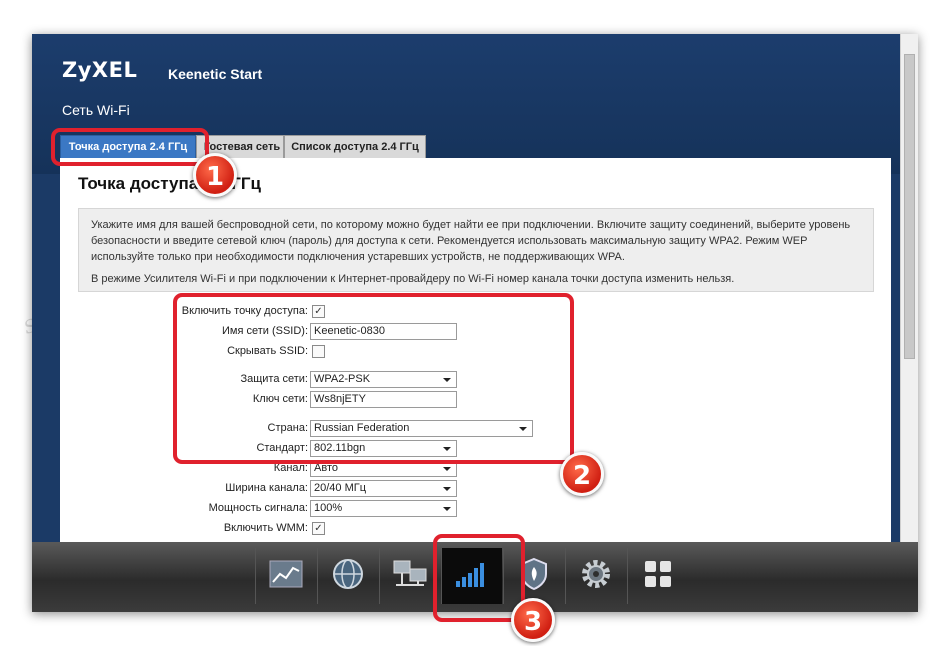 The image size is (950, 646). I want to click on apps-grid-icon, so click(658, 576).